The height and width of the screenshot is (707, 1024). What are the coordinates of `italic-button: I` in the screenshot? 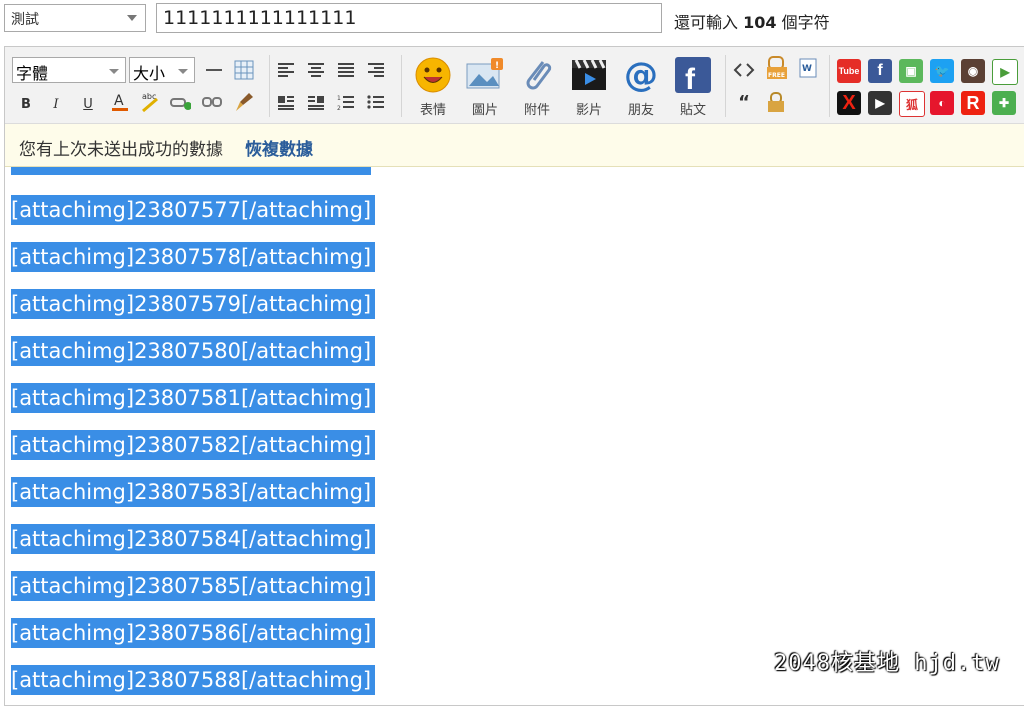 It's located at (56, 104).